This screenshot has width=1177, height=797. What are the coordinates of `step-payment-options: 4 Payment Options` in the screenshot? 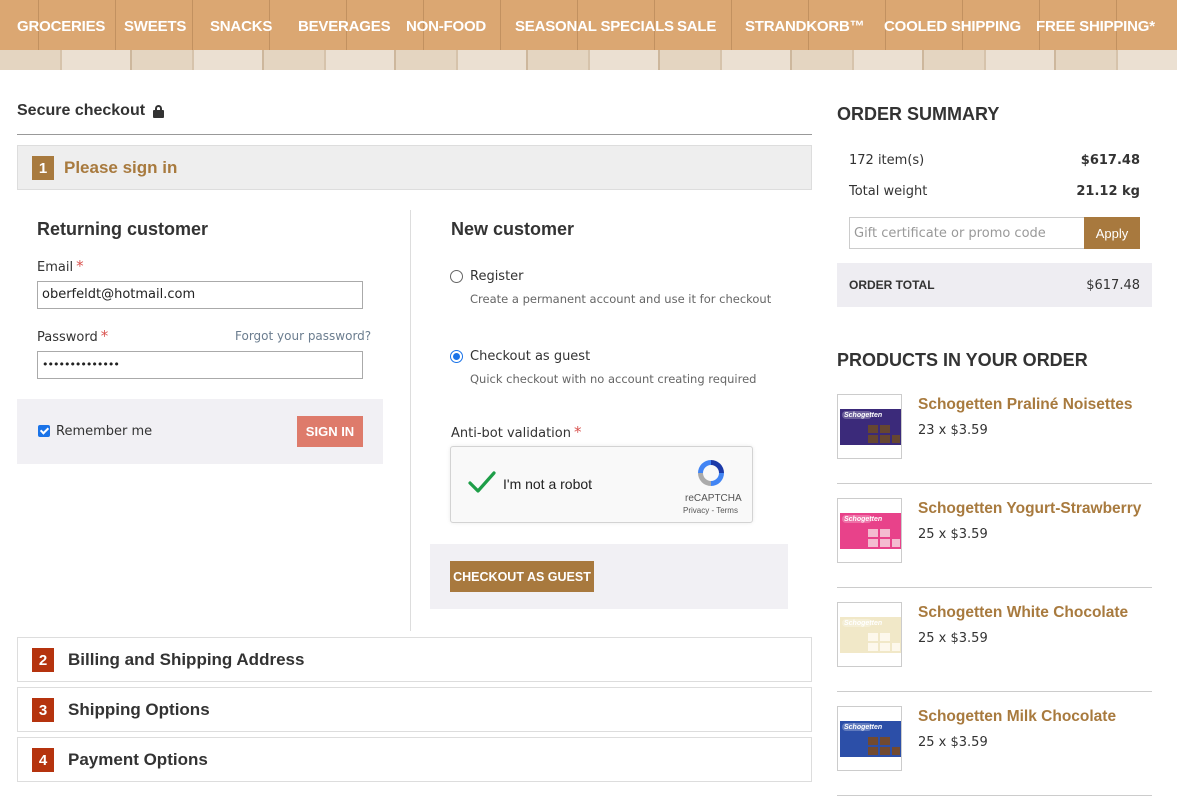 It's located at (414, 759).